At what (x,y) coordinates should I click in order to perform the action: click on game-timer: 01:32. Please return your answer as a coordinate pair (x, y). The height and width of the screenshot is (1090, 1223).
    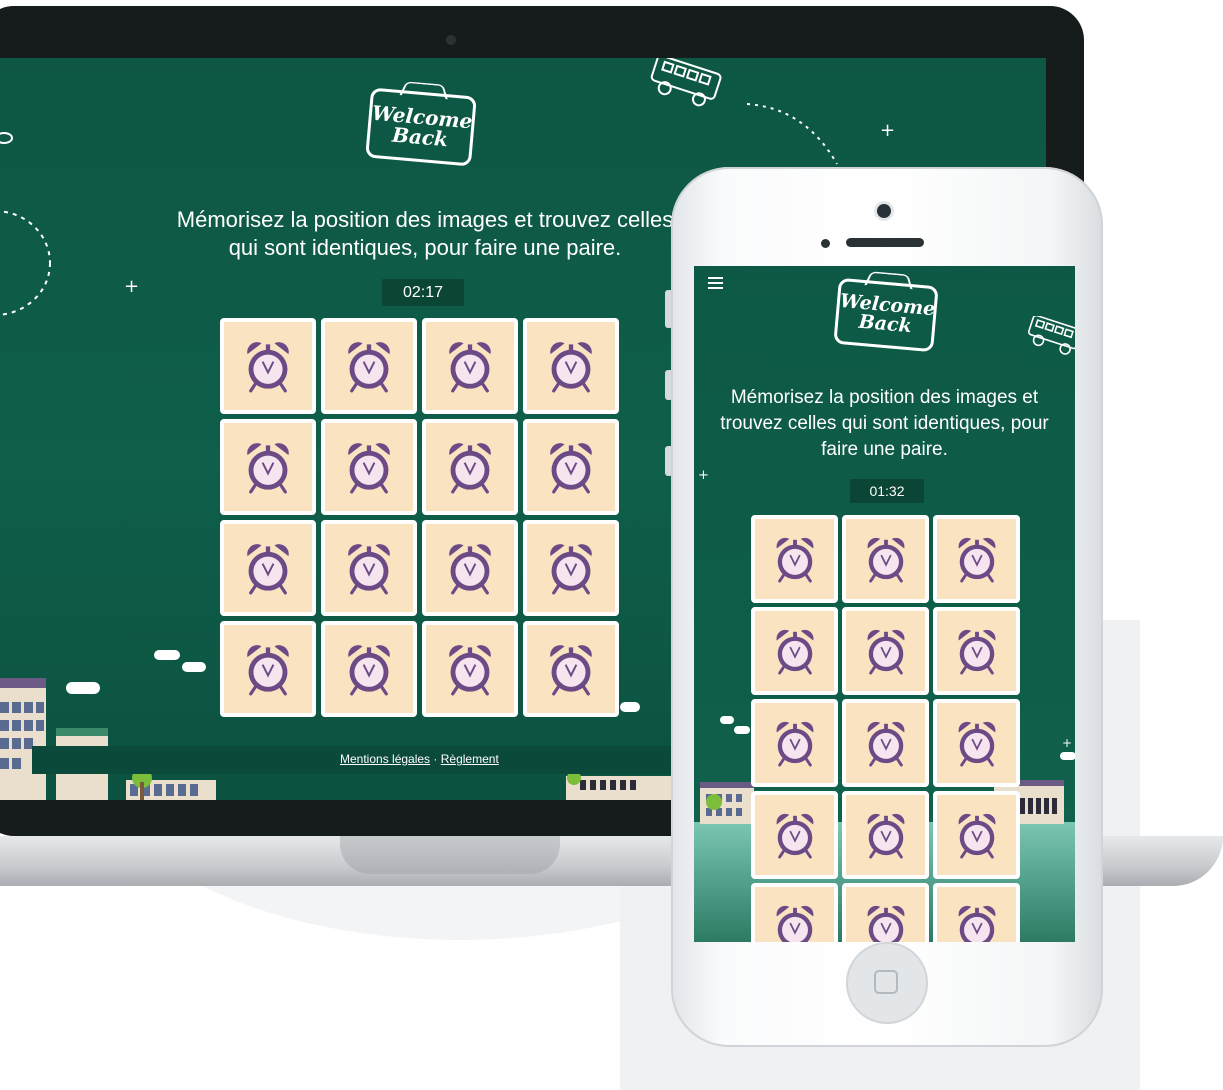
    Looking at the image, I should click on (887, 491).